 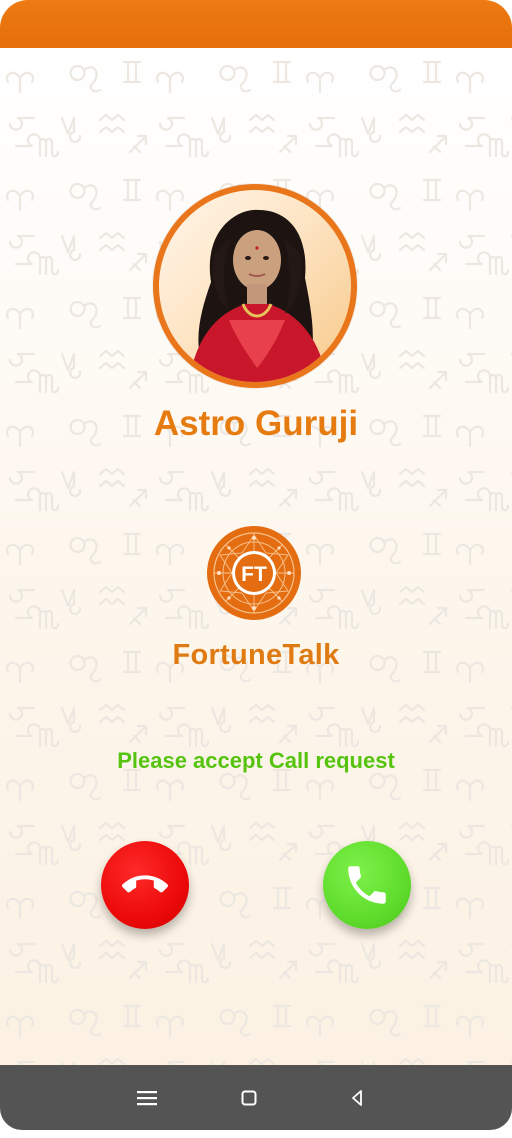 I want to click on decline-call-button, so click(x=145, y=885).